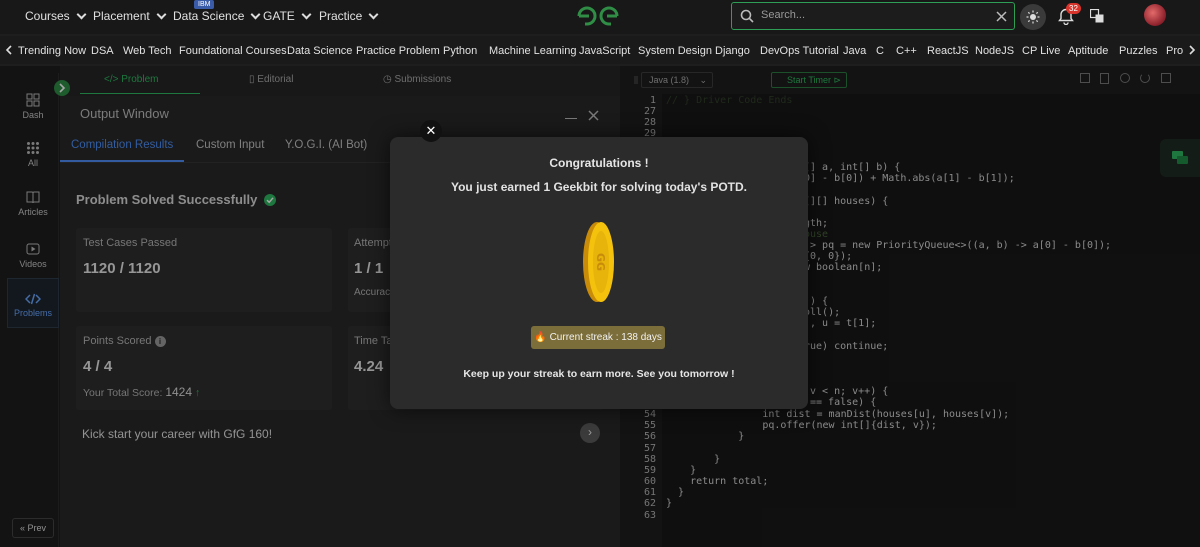  Describe the element at coordinates (1001, 16) in the screenshot. I see `close-icon` at that location.